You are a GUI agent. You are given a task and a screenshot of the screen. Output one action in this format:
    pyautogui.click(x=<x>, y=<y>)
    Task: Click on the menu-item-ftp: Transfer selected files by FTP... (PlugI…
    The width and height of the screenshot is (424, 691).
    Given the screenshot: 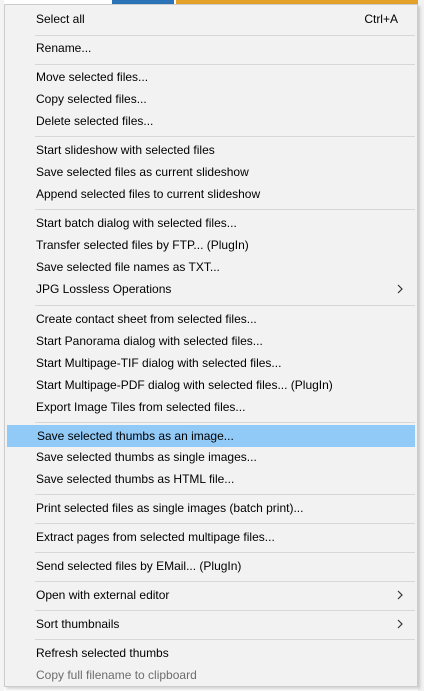 What is the action you would take?
    pyautogui.click(x=211, y=246)
    